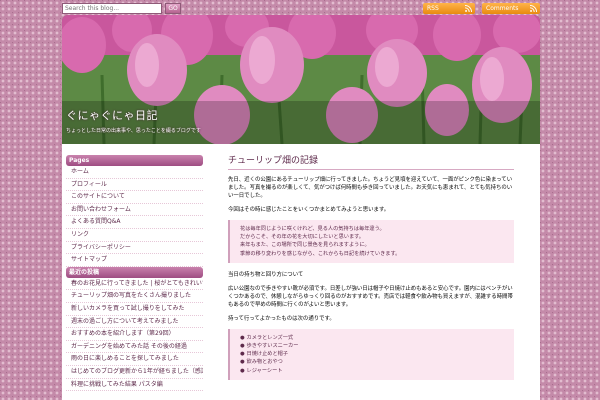 This screenshot has width=600, height=400. What do you see at coordinates (134, 347) in the screenshot?
I see `recent-post-link: ガーデニングを始めてみた話 その後の経過` at bounding box center [134, 347].